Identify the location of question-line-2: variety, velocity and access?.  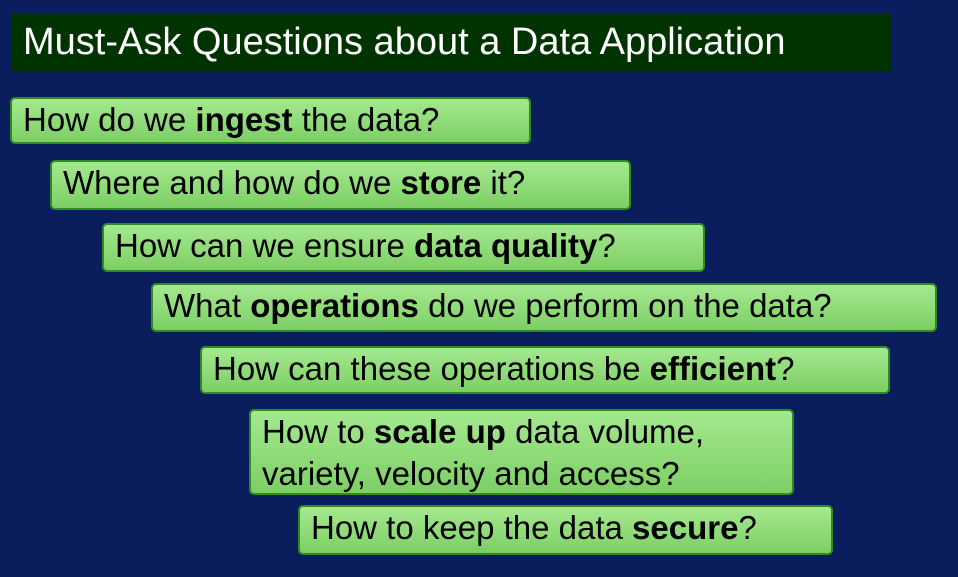
(471, 473).